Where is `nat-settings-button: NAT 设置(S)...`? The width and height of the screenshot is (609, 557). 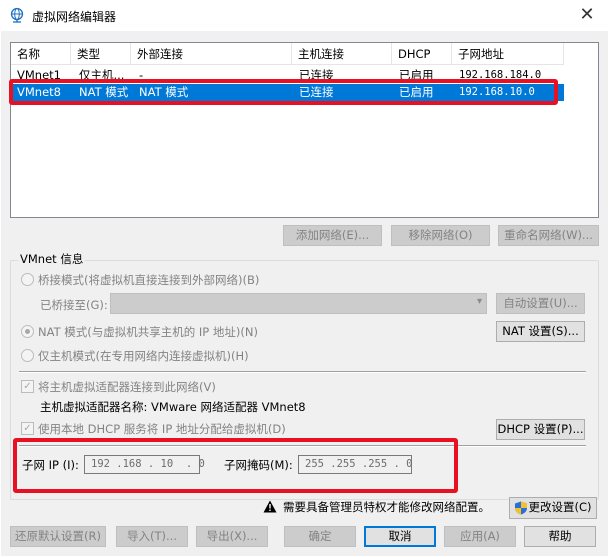
nat-settings-button: NAT 设置(S)... is located at coordinates (540, 331).